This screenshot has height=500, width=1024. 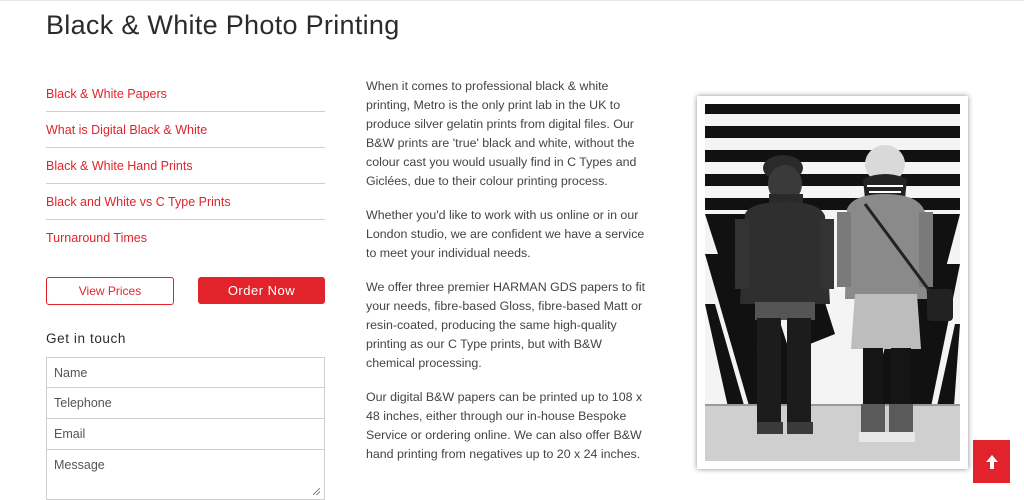 What do you see at coordinates (185, 202) in the screenshot?
I see `sidebar-item-bw-vs-c-type: Black and White vs C Type Prints` at bounding box center [185, 202].